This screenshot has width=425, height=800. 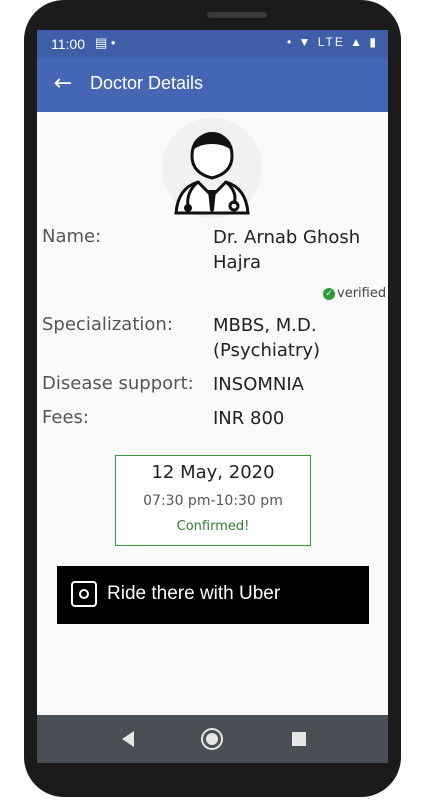 What do you see at coordinates (287, 237) in the screenshot?
I see `doctor-name-line1: Dr. Arnab Ghosh` at bounding box center [287, 237].